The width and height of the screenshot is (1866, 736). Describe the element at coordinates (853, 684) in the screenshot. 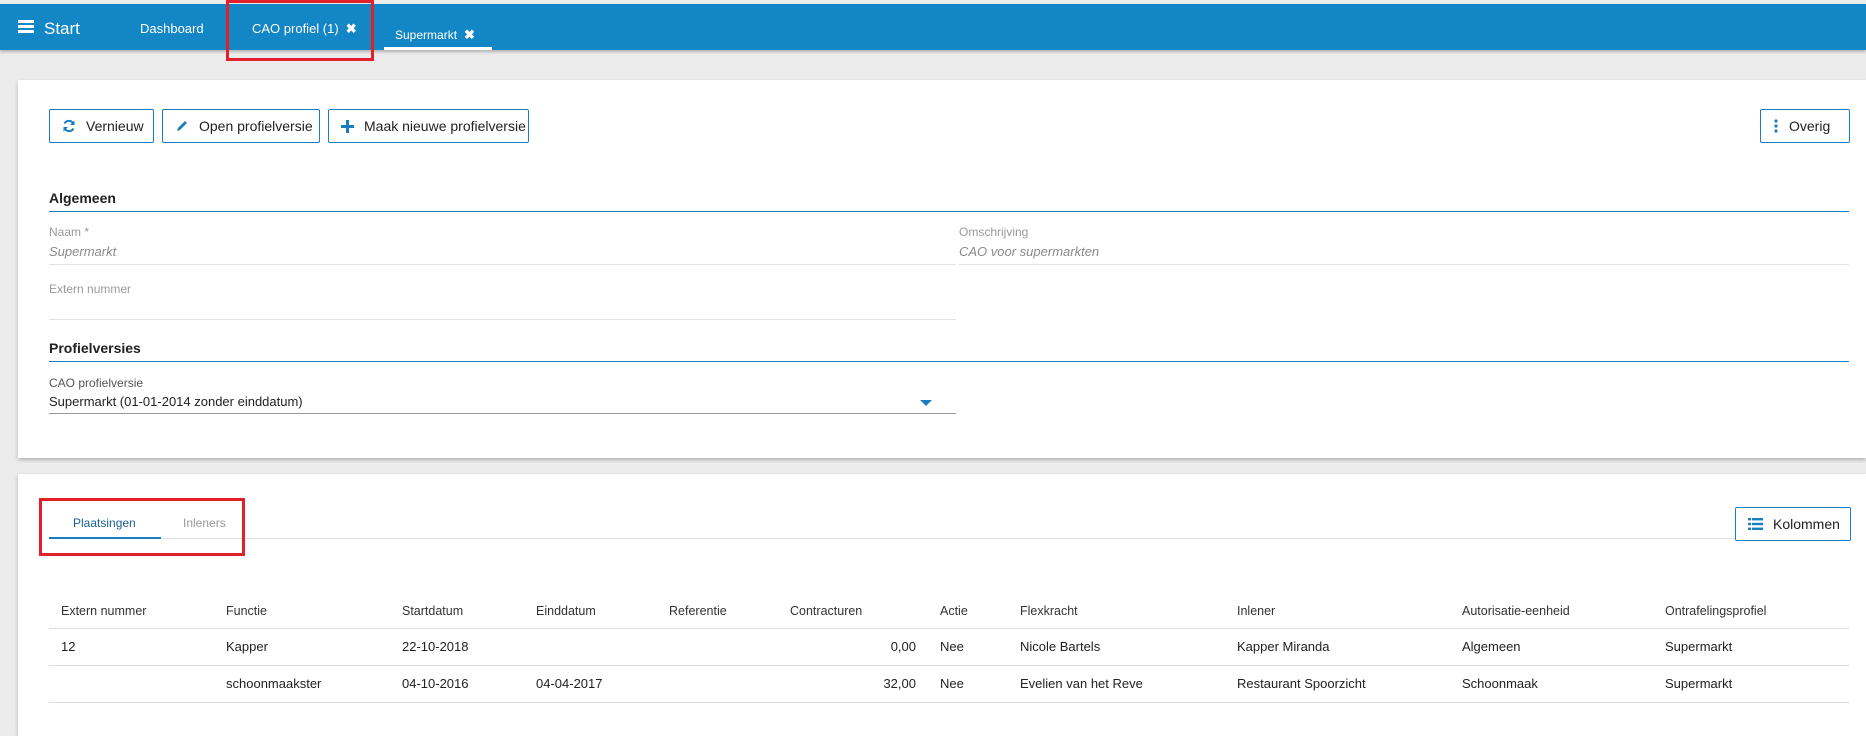

I see `table-cell: 32,00` at that location.